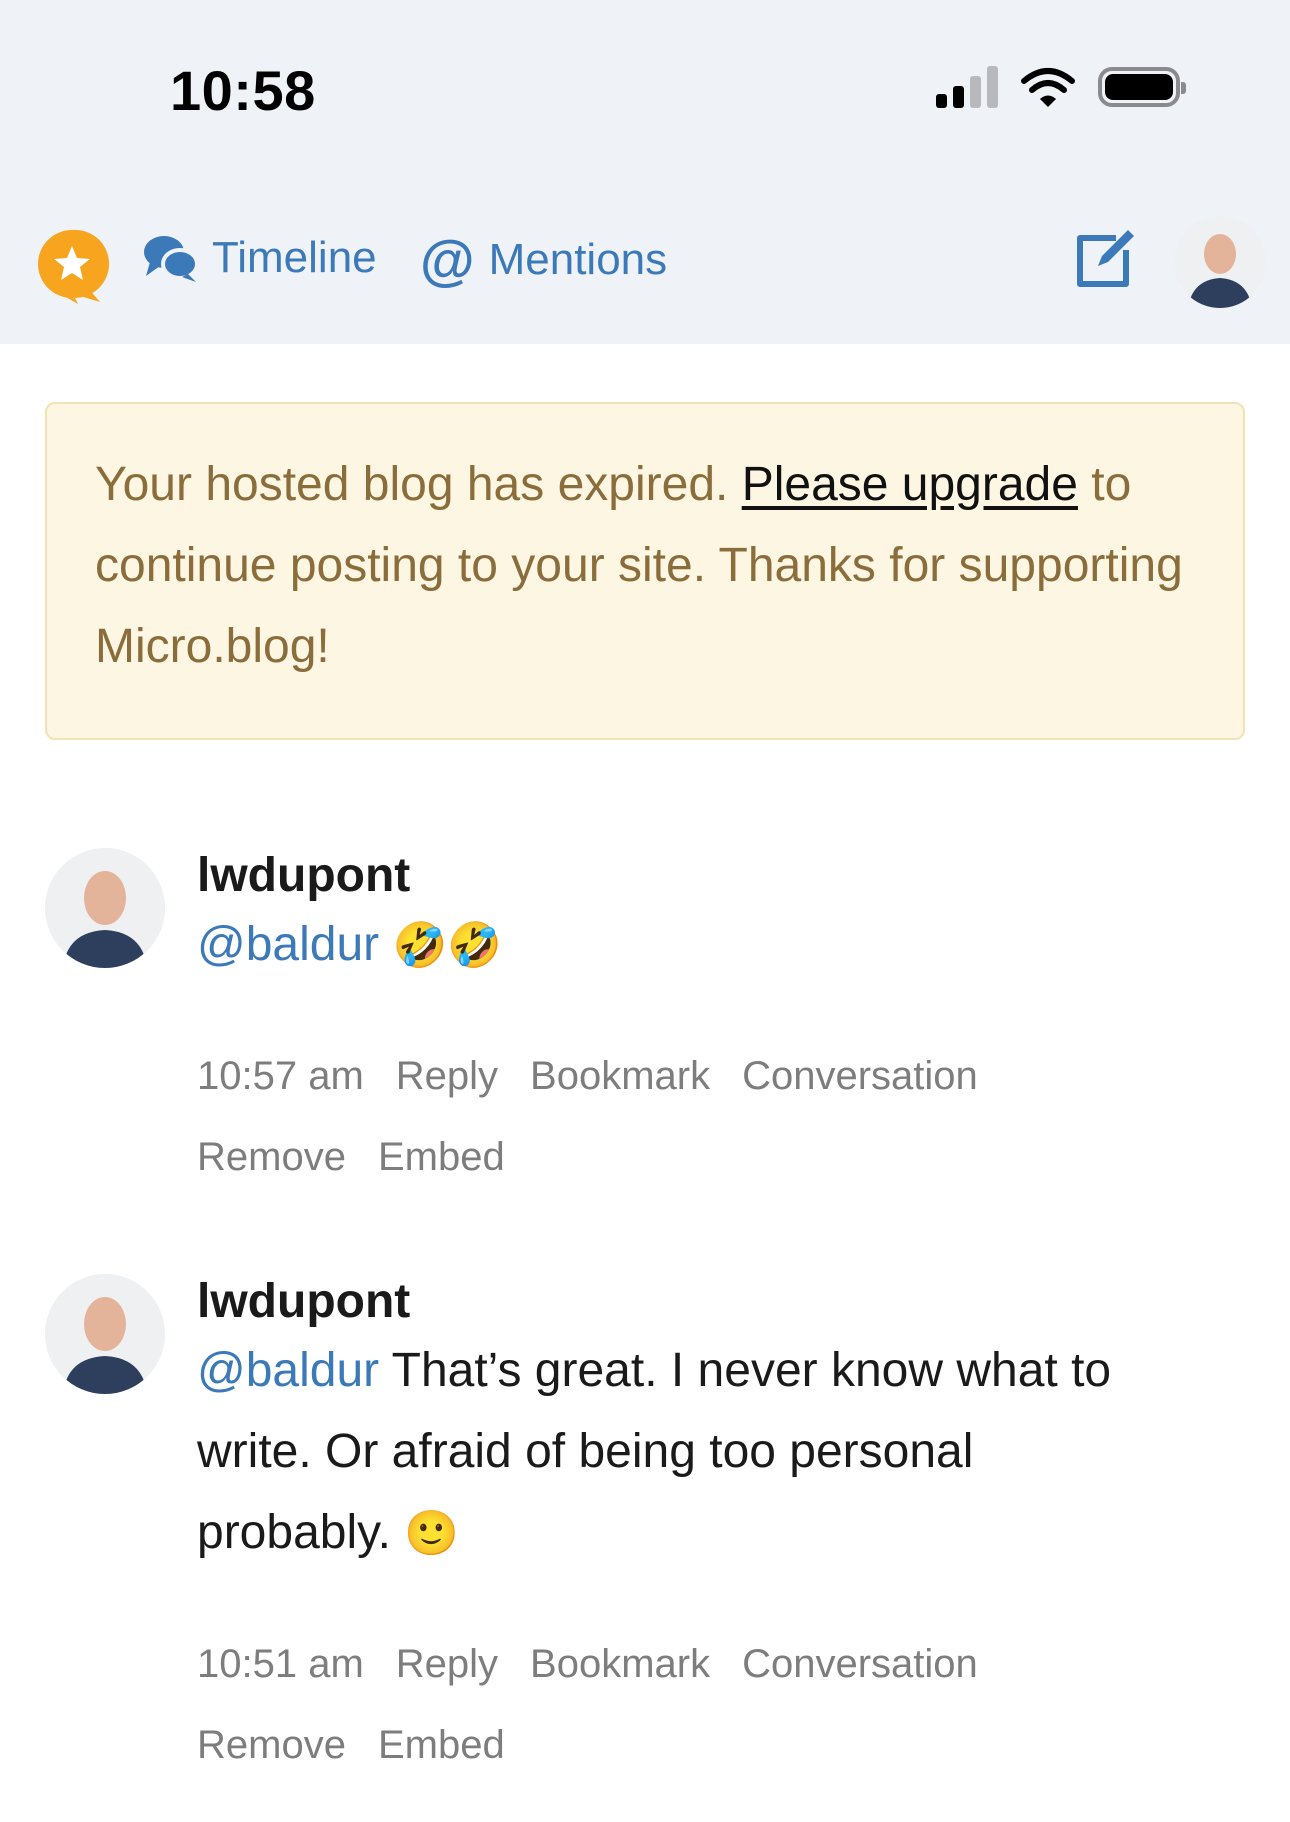  Describe the element at coordinates (1048, 87) in the screenshot. I see `wifi-icon` at that location.